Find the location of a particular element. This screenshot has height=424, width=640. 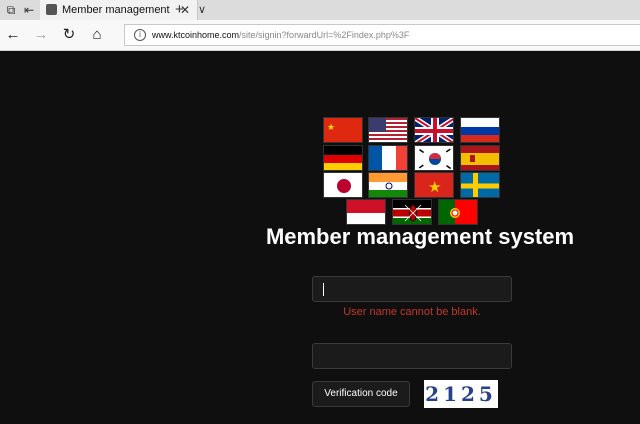

verification-code-input: Verification code is located at coordinates (361, 394).